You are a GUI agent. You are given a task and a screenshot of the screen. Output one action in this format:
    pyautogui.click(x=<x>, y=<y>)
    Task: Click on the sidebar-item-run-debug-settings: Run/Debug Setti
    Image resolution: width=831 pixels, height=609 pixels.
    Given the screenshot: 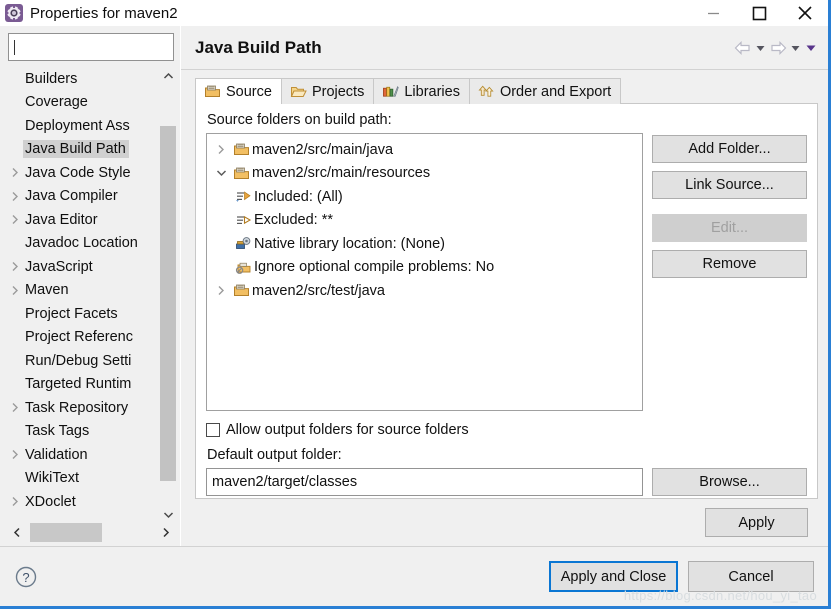 What is the action you would take?
    pyautogui.click(x=82, y=361)
    